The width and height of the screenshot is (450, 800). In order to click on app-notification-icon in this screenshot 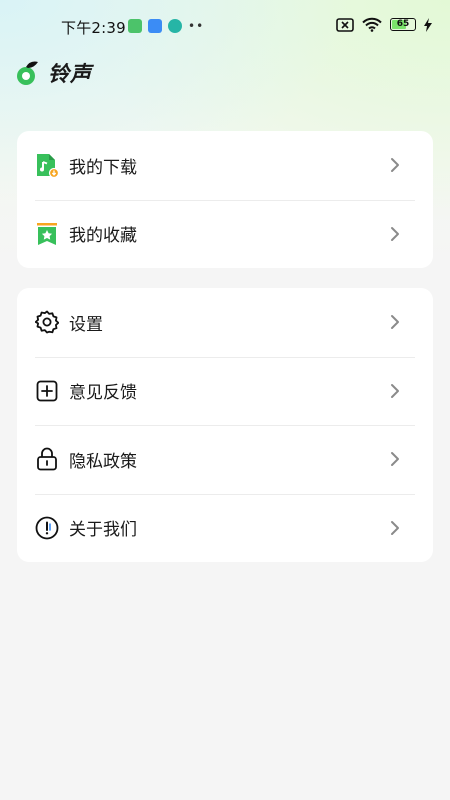, I will do `click(135, 26)`.